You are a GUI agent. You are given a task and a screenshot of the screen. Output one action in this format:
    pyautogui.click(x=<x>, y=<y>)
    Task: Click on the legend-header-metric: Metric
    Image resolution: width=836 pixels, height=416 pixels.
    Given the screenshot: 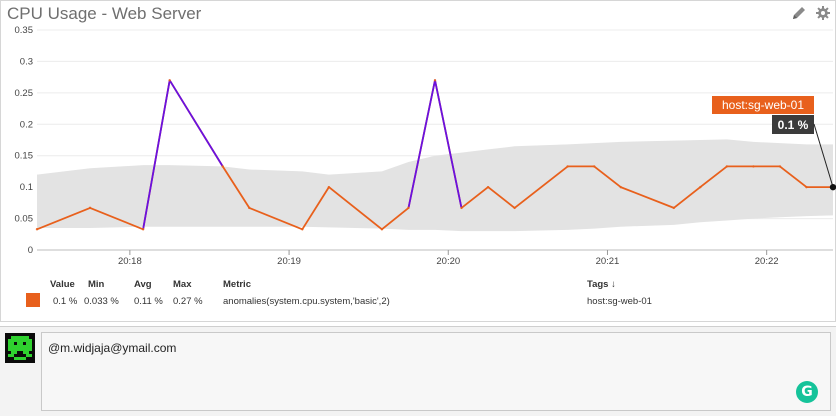 What is the action you would take?
    pyautogui.click(x=237, y=284)
    